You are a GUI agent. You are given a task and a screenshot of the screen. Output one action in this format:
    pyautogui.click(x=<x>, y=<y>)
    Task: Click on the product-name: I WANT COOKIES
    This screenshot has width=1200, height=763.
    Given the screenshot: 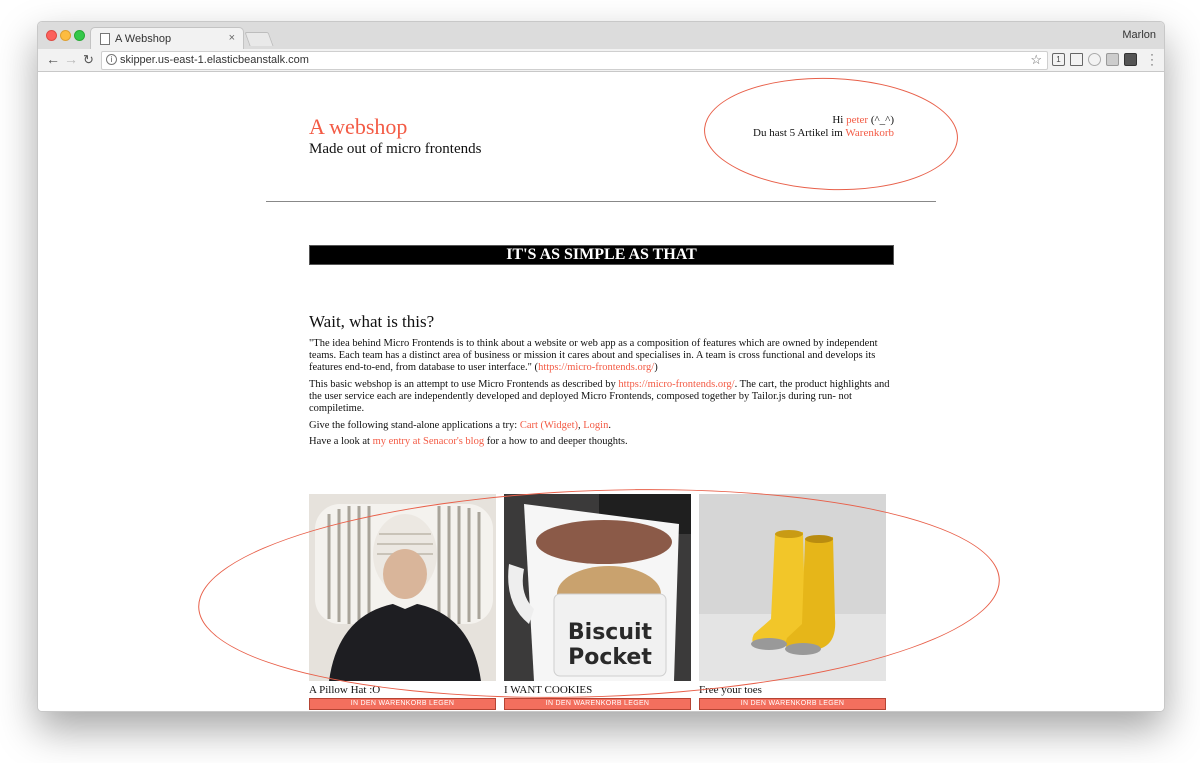 What is the action you would take?
    pyautogui.click(x=548, y=690)
    